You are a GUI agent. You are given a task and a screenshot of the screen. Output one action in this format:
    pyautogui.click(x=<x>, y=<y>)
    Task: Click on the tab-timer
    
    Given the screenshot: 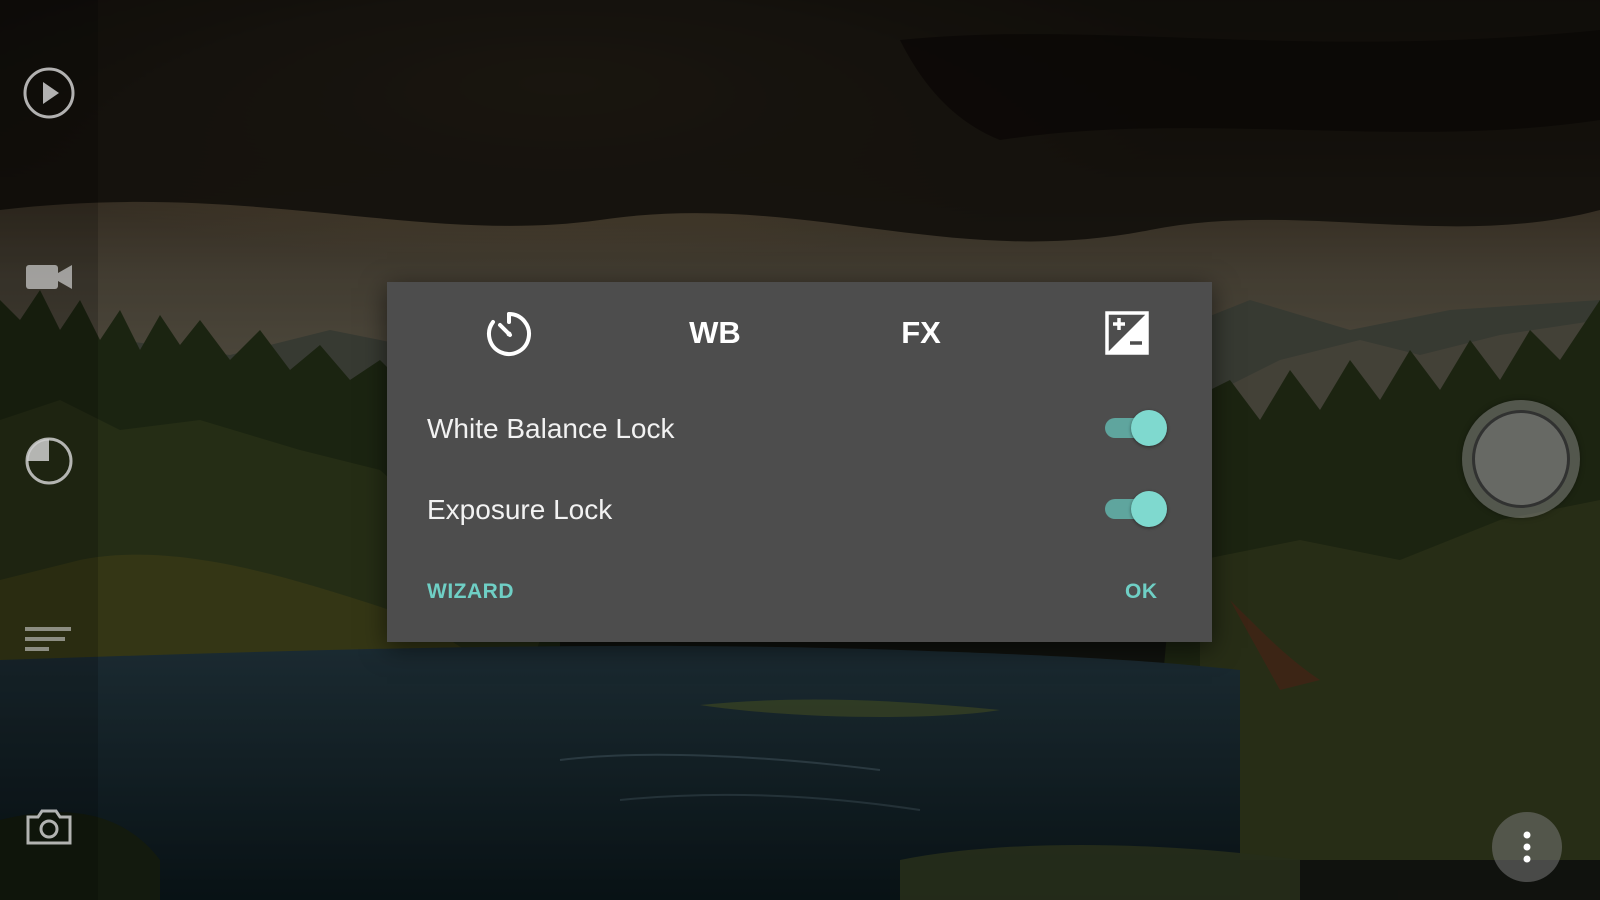 What is the action you would take?
    pyautogui.click(x=509, y=333)
    